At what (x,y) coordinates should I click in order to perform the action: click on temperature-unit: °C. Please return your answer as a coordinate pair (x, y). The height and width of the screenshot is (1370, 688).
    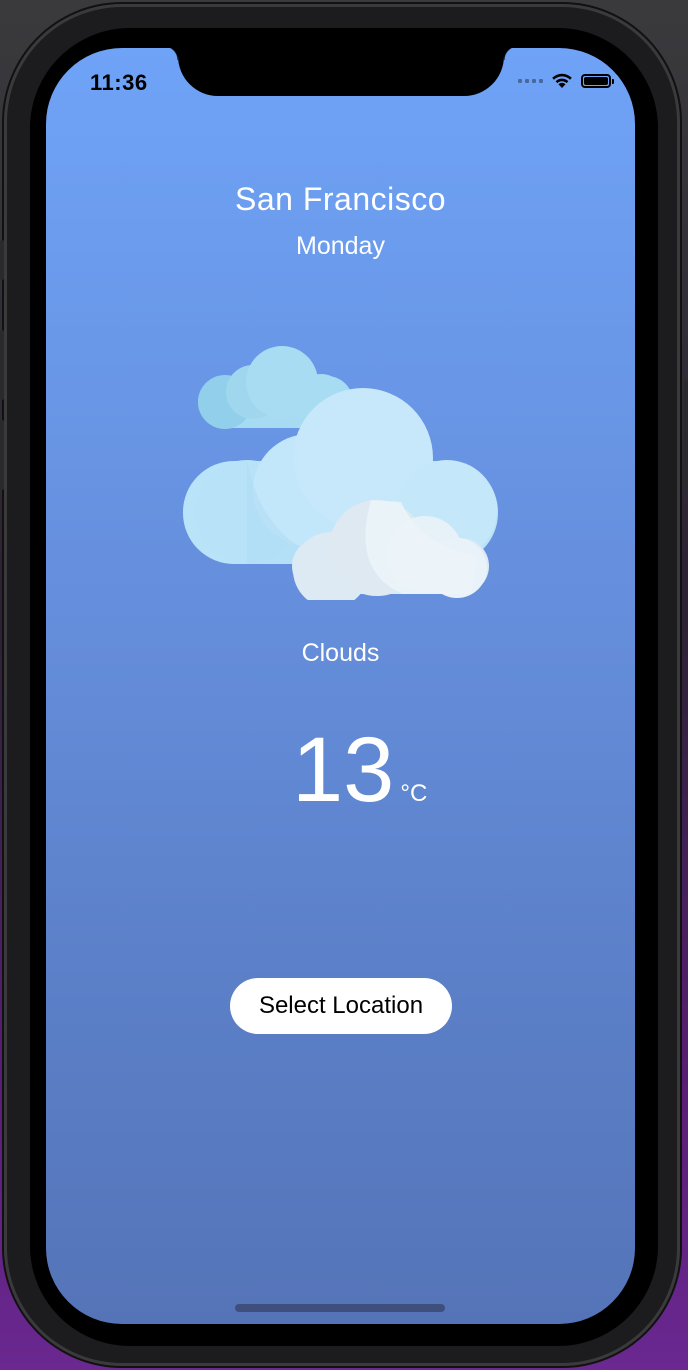
    Looking at the image, I should click on (414, 793).